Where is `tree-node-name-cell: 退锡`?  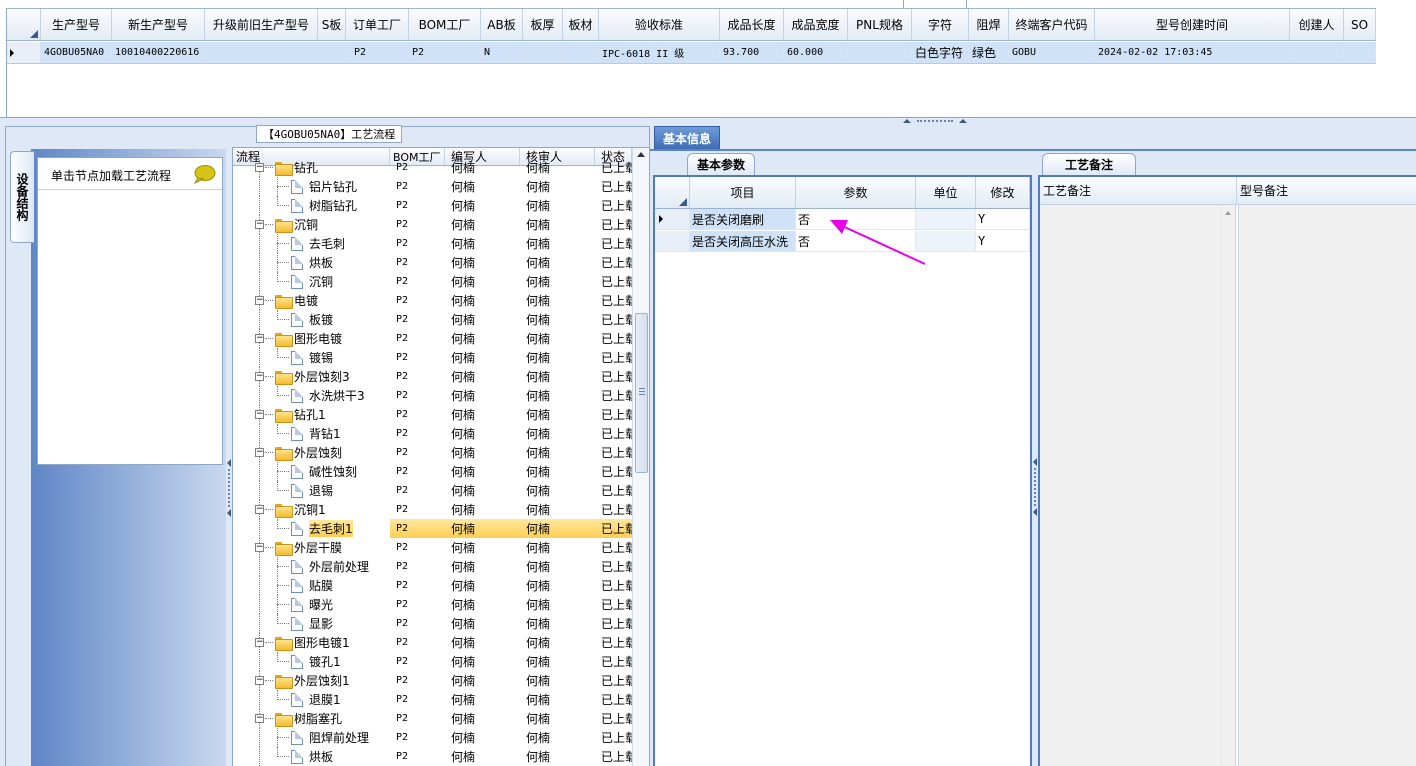
tree-node-name-cell: 退锡 is located at coordinates (311, 490).